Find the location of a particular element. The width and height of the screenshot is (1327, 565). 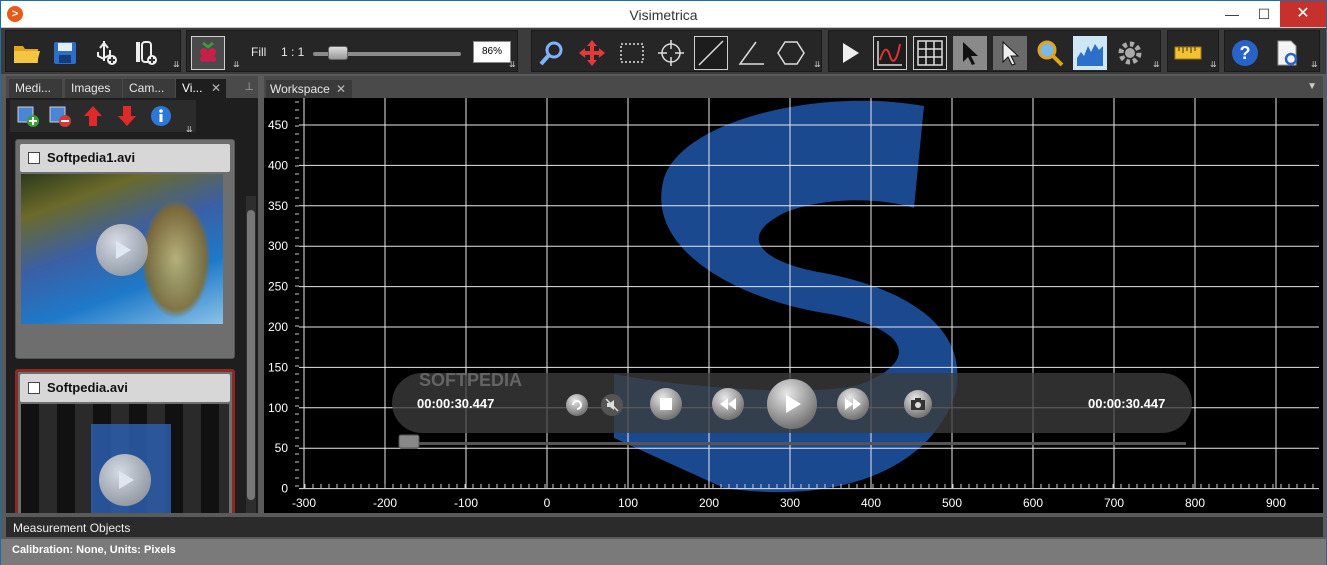

add-video-icon is located at coordinates (28, 116).